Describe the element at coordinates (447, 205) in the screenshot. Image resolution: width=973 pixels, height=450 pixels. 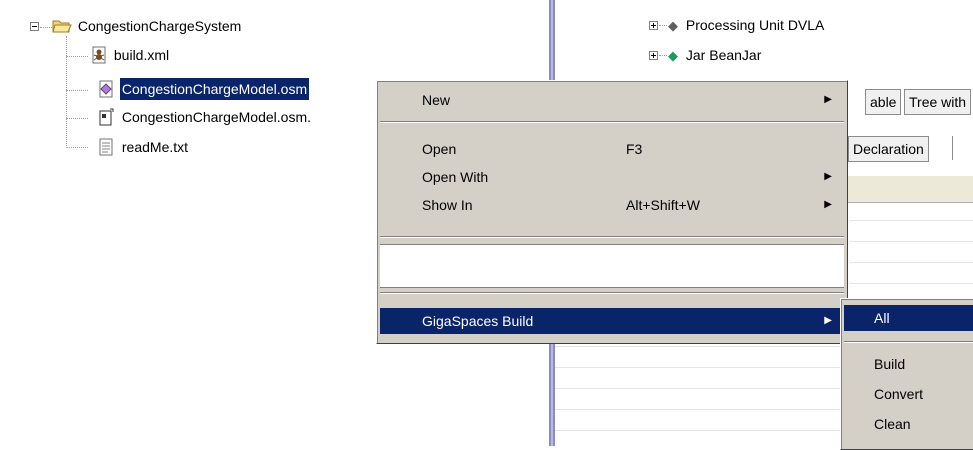
I see `menu-item-label: Show In` at that location.